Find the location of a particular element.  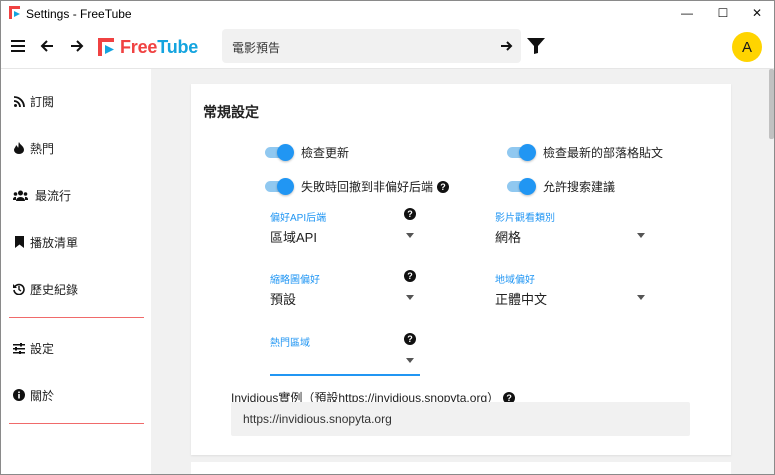

toggle-label: 檢查最新的部落格貼文 is located at coordinates (603, 153).